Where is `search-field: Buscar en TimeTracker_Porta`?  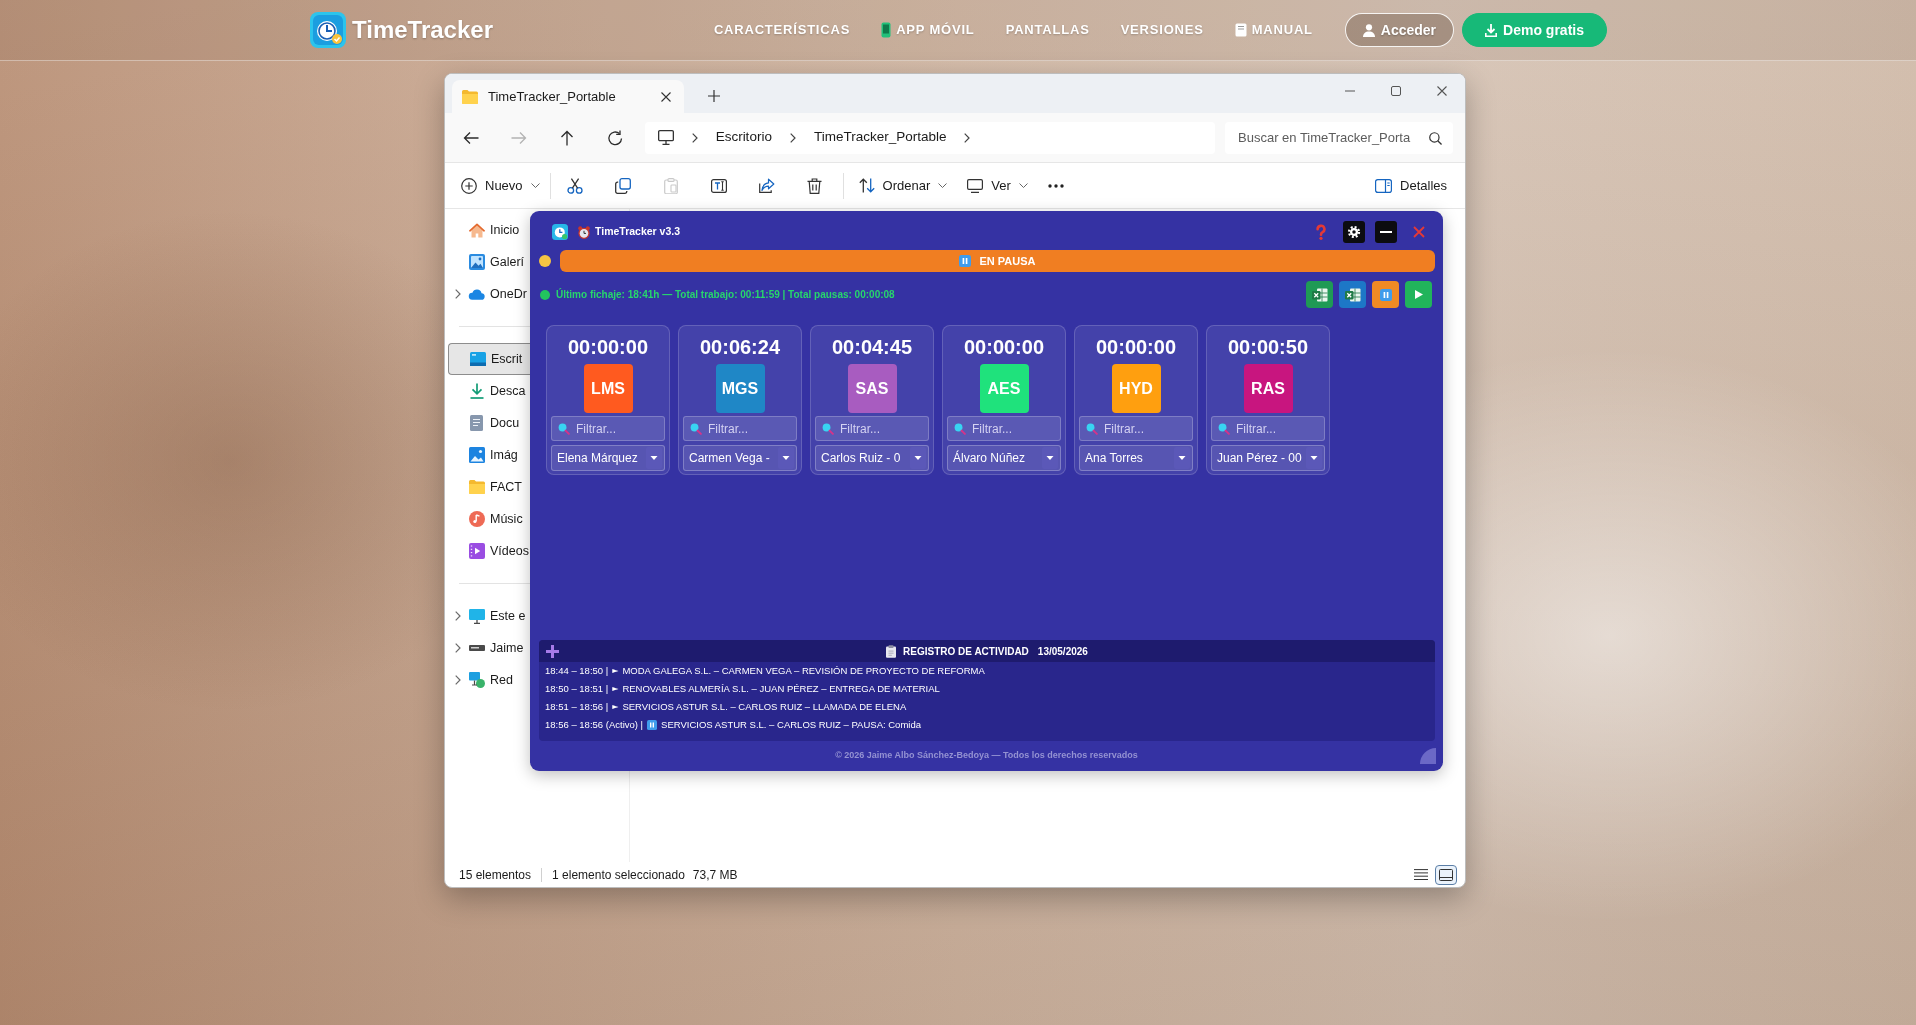
search-field: Buscar en TimeTracker_Porta is located at coordinates (1339, 137).